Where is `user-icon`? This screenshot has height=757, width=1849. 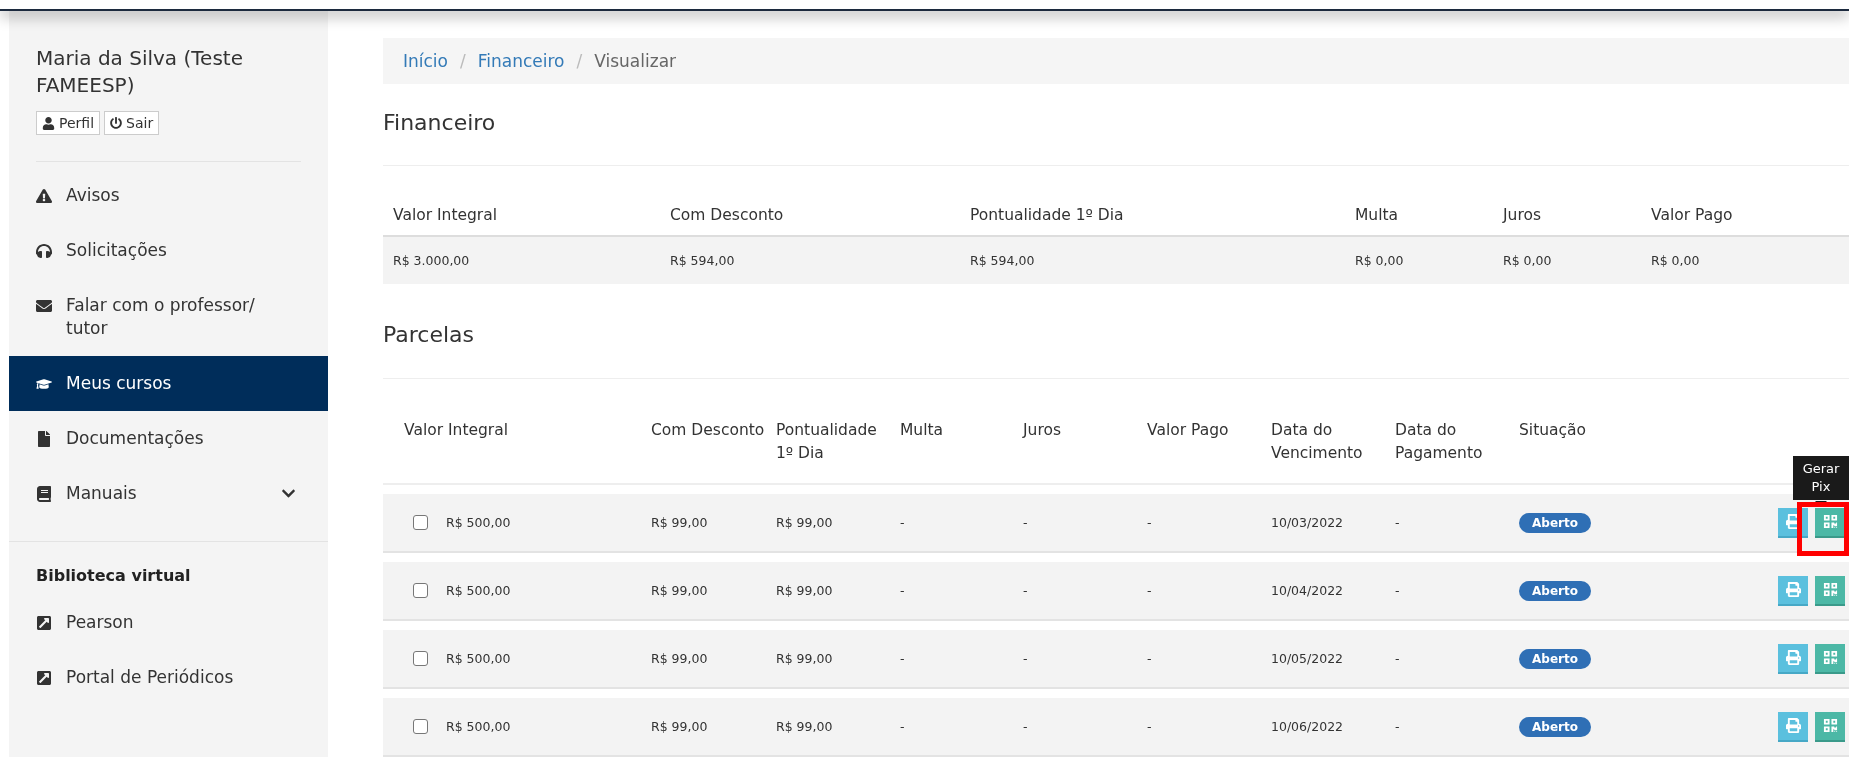 user-icon is located at coordinates (48, 123).